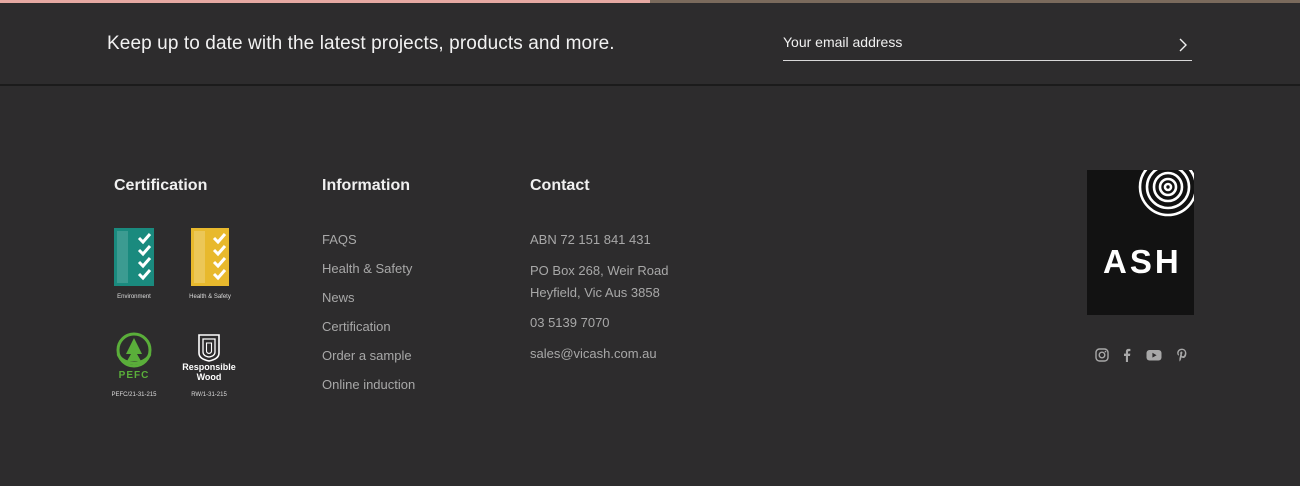  Describe the element at coordinates (1154, 355) in the screenshot. I see `youtube-icon` at that location.